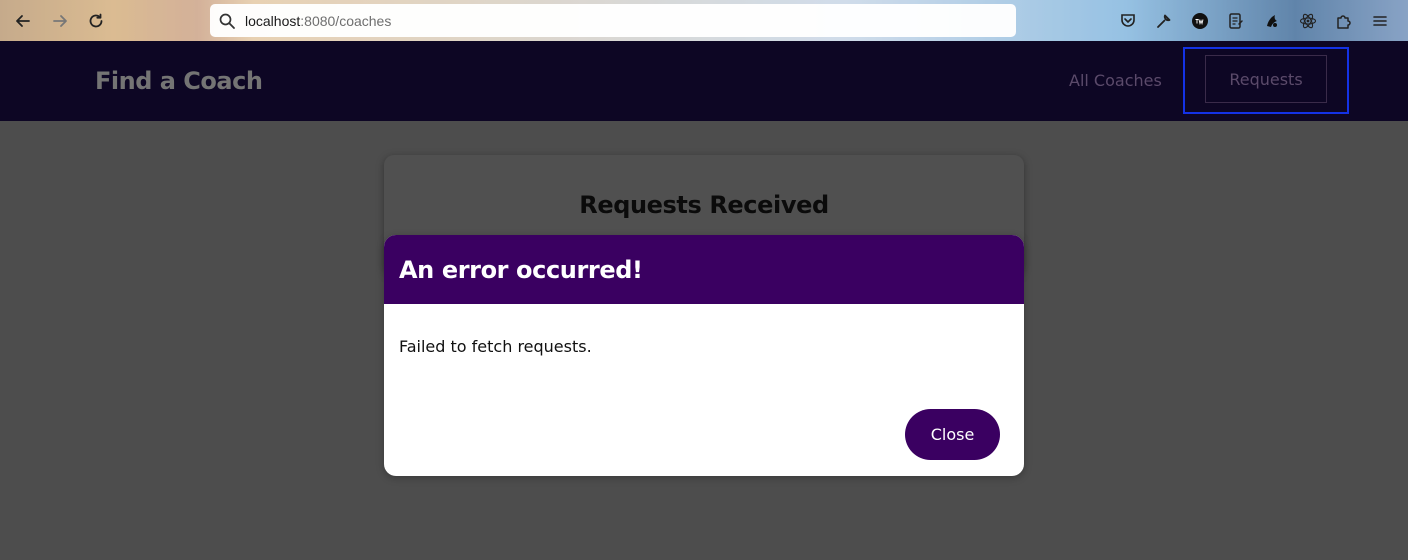 This screenshot has height=560, width=1408. What do you see at coordinates (704, 81) in the screenshot?
I see `app-header: Find a Coach All Coaches Requests` at bounding box center [704, 81].